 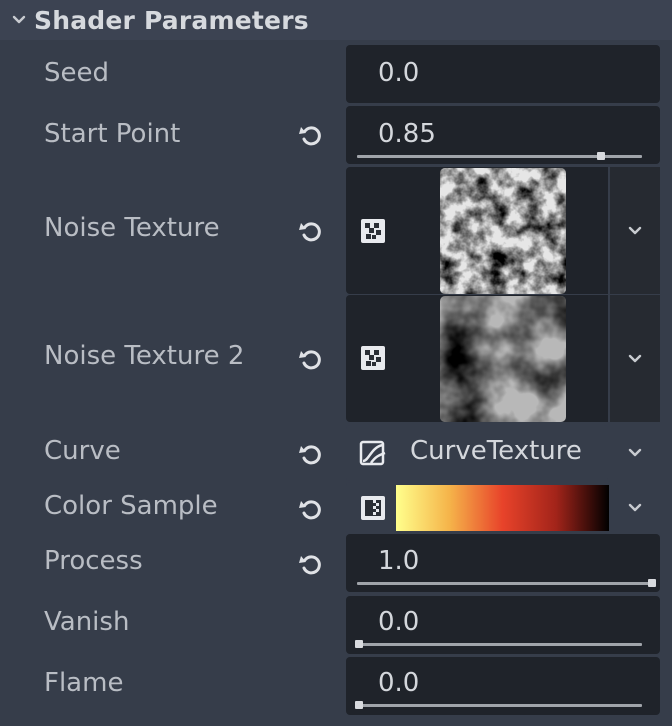 I want to click on curve-dropdown, so click(x=635, y=453).